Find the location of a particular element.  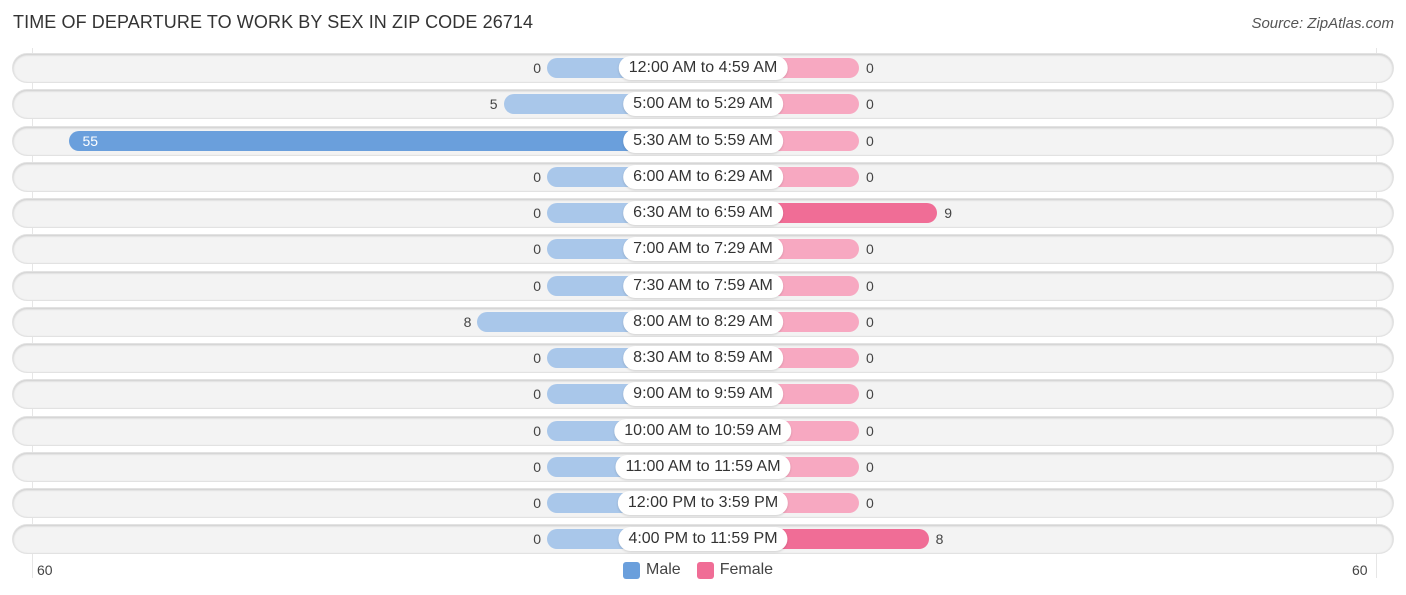

category-label: 7:00 AM to 7:29 AM is located at coordinates (703, 249).